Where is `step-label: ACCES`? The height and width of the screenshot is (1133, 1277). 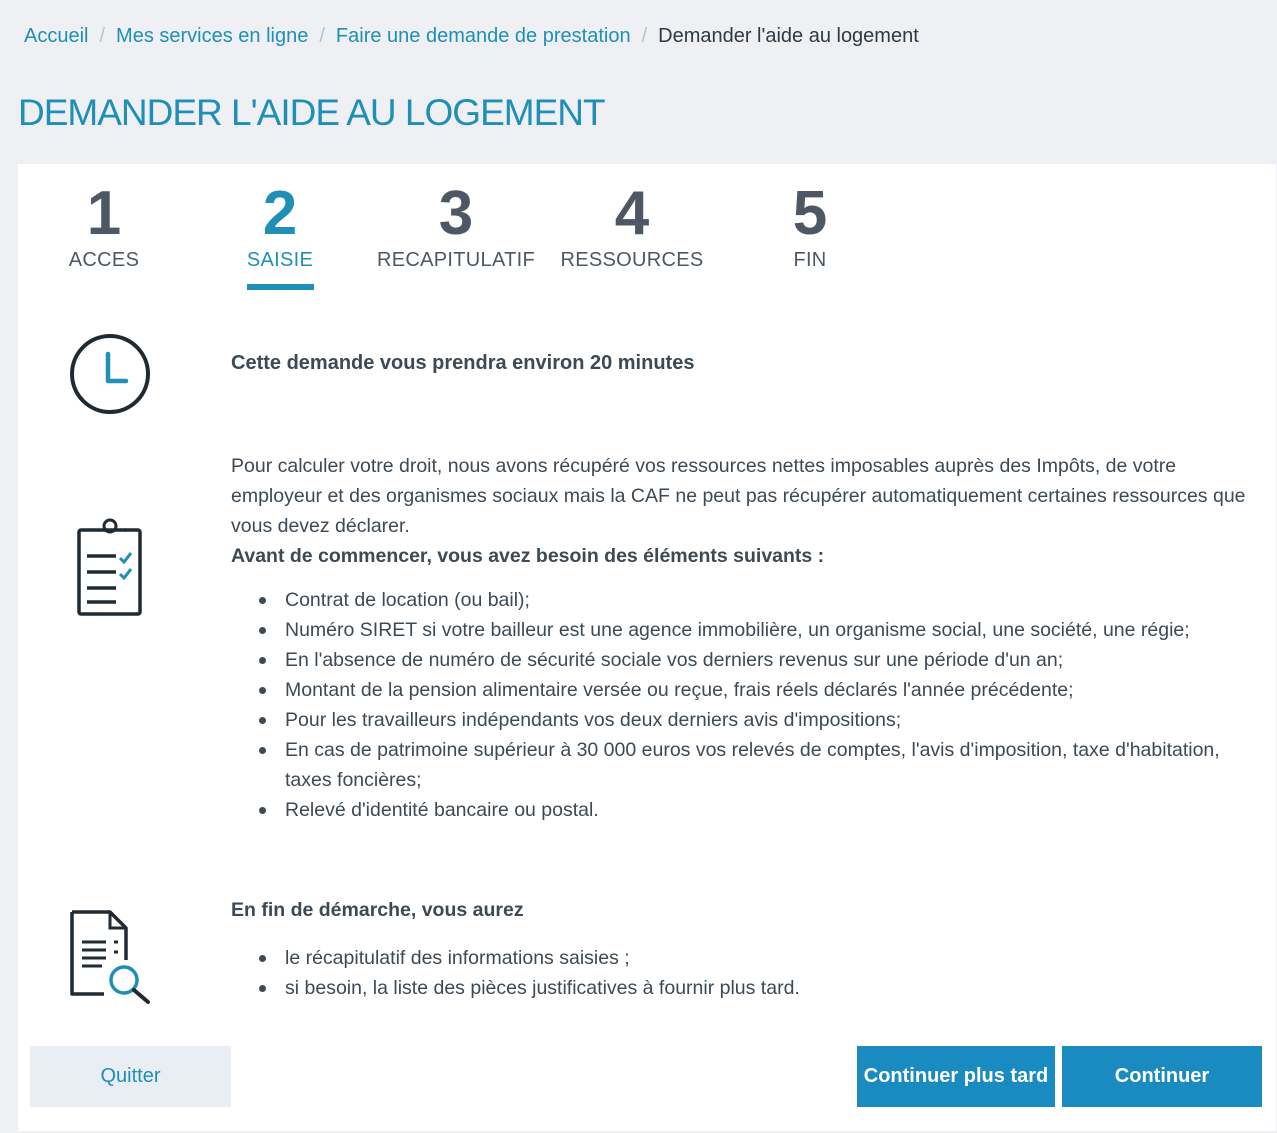
step-label: ACCES is located at coordinates (104, 260).